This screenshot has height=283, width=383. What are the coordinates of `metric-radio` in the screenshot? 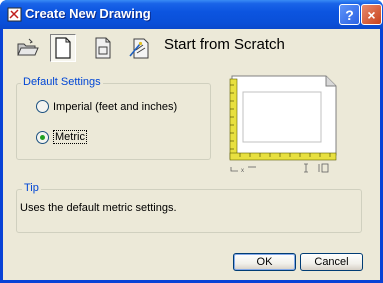 It's located at (42, 137).